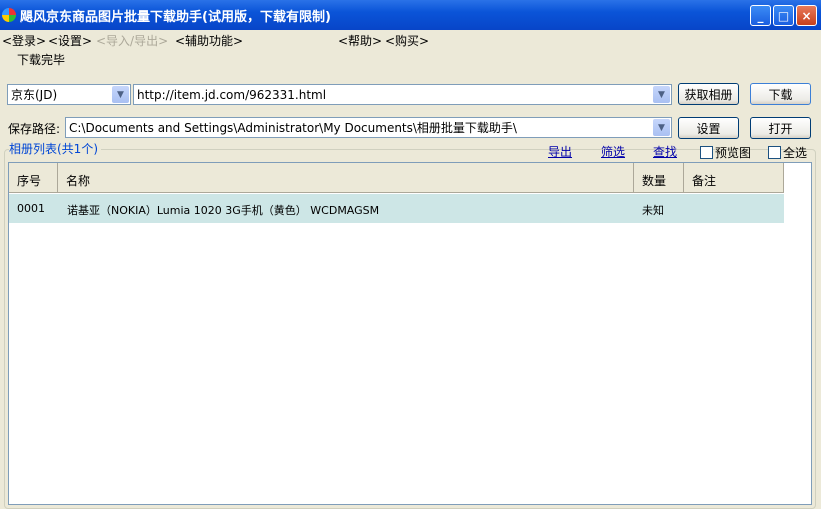 Image resolution: width=821 pixels, height=509 pixels. What do you see at coordinates (407, 40) in the screenshot?
I see `menu-buy: <购买>` at bounding box center [407, 40].